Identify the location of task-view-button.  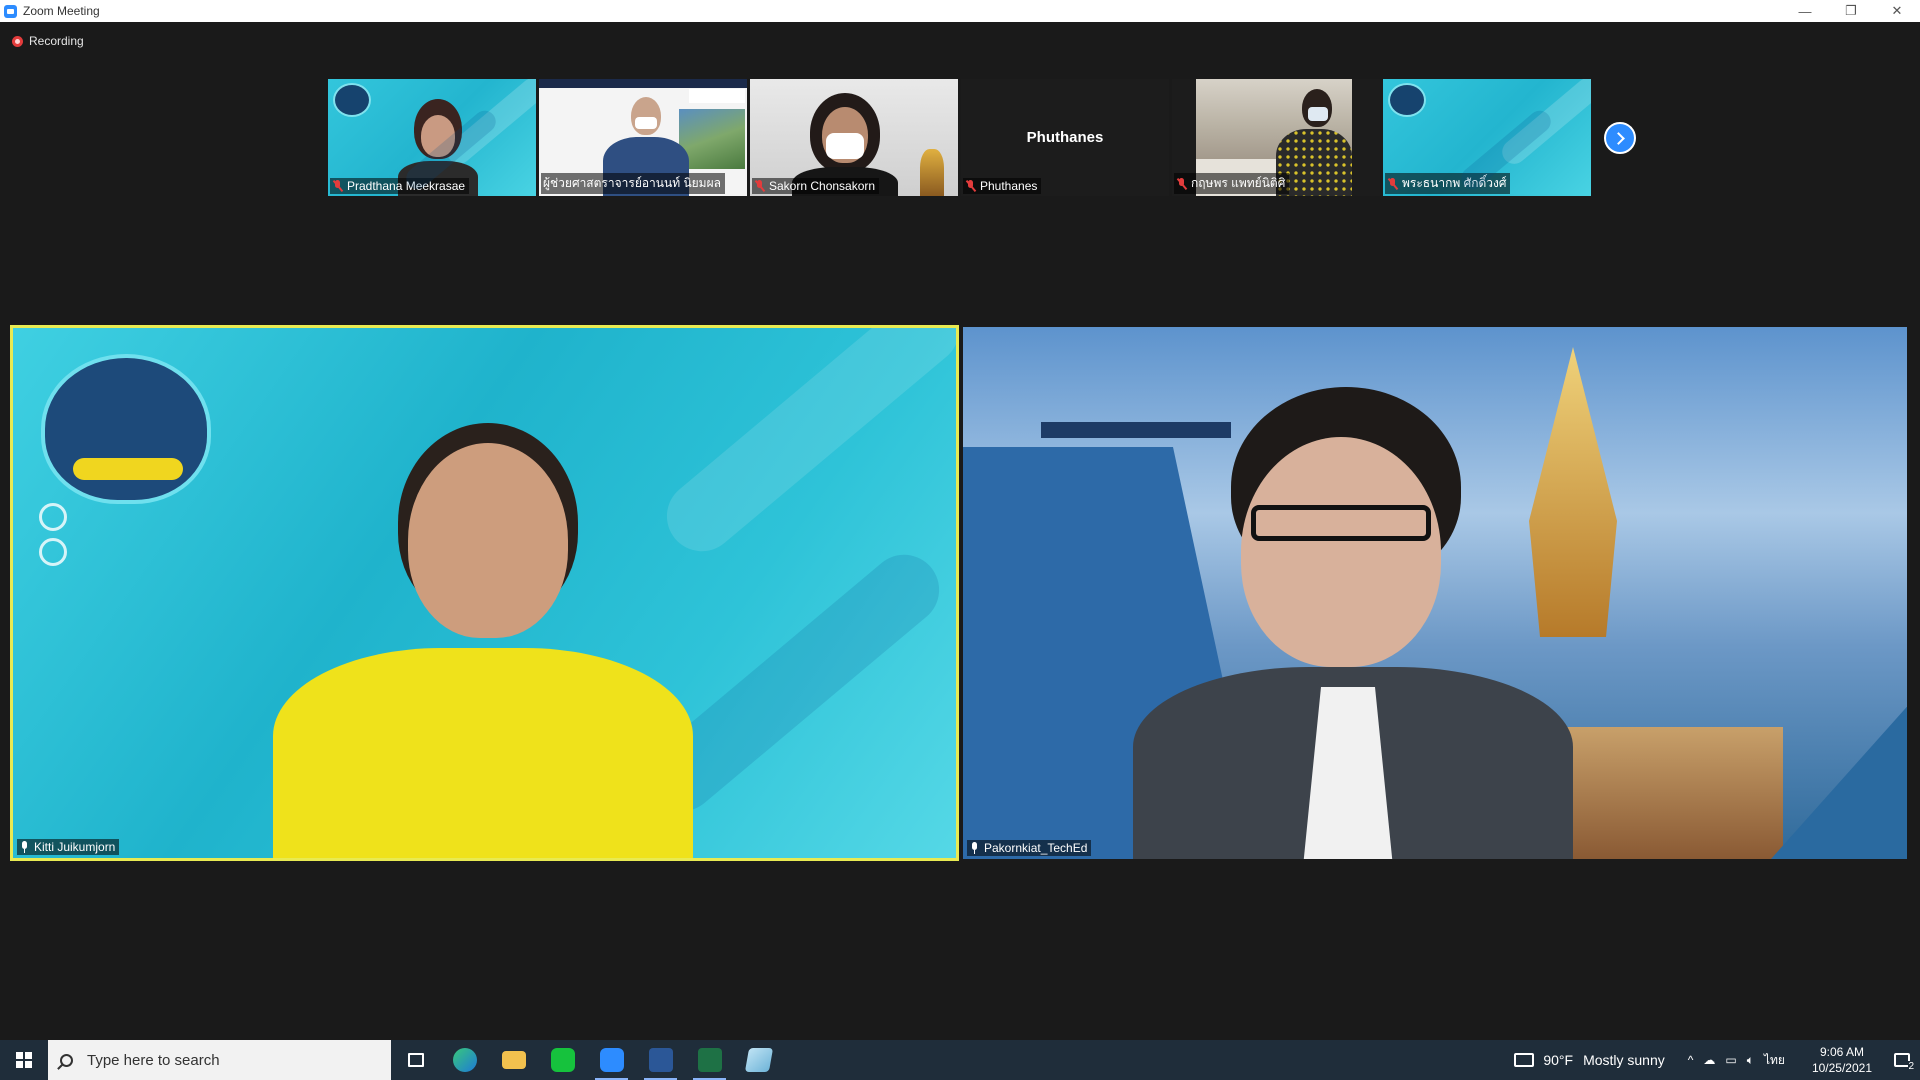
(415, 1060).